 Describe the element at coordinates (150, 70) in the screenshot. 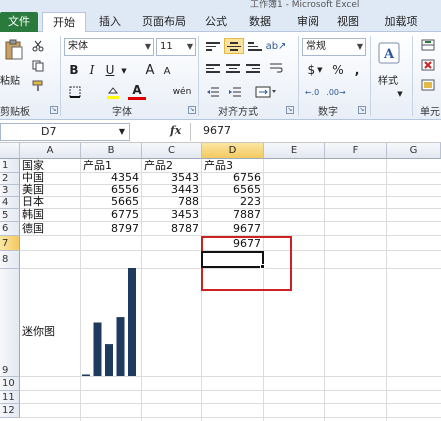

I see `grow-font-button: A` at that location.